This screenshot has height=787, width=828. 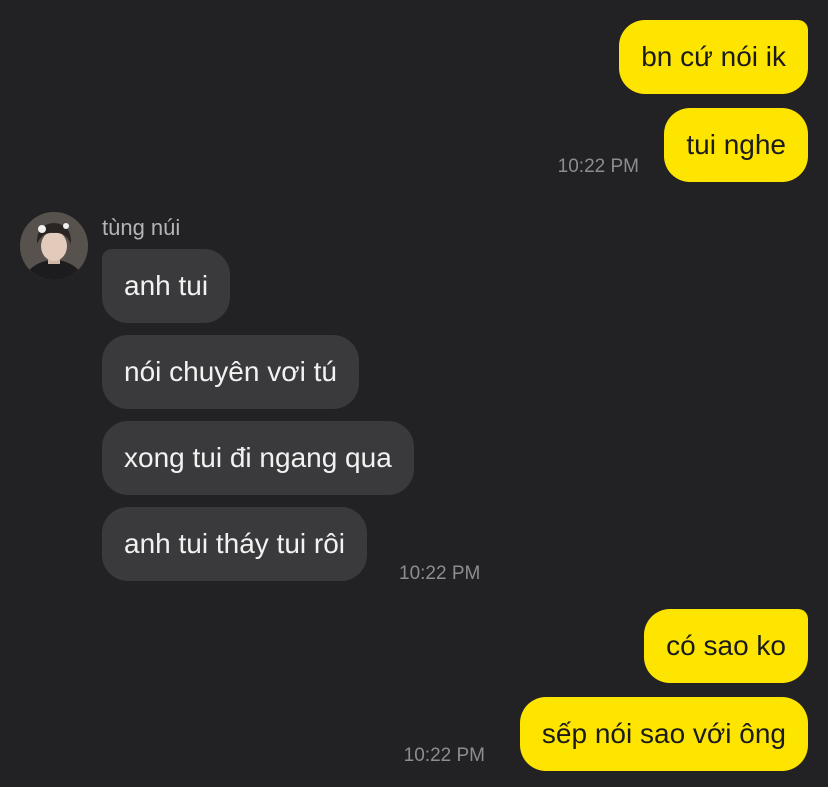 I want to click on incoming-message: anh tui tháy tui rôi, so click(x=235, y=544).